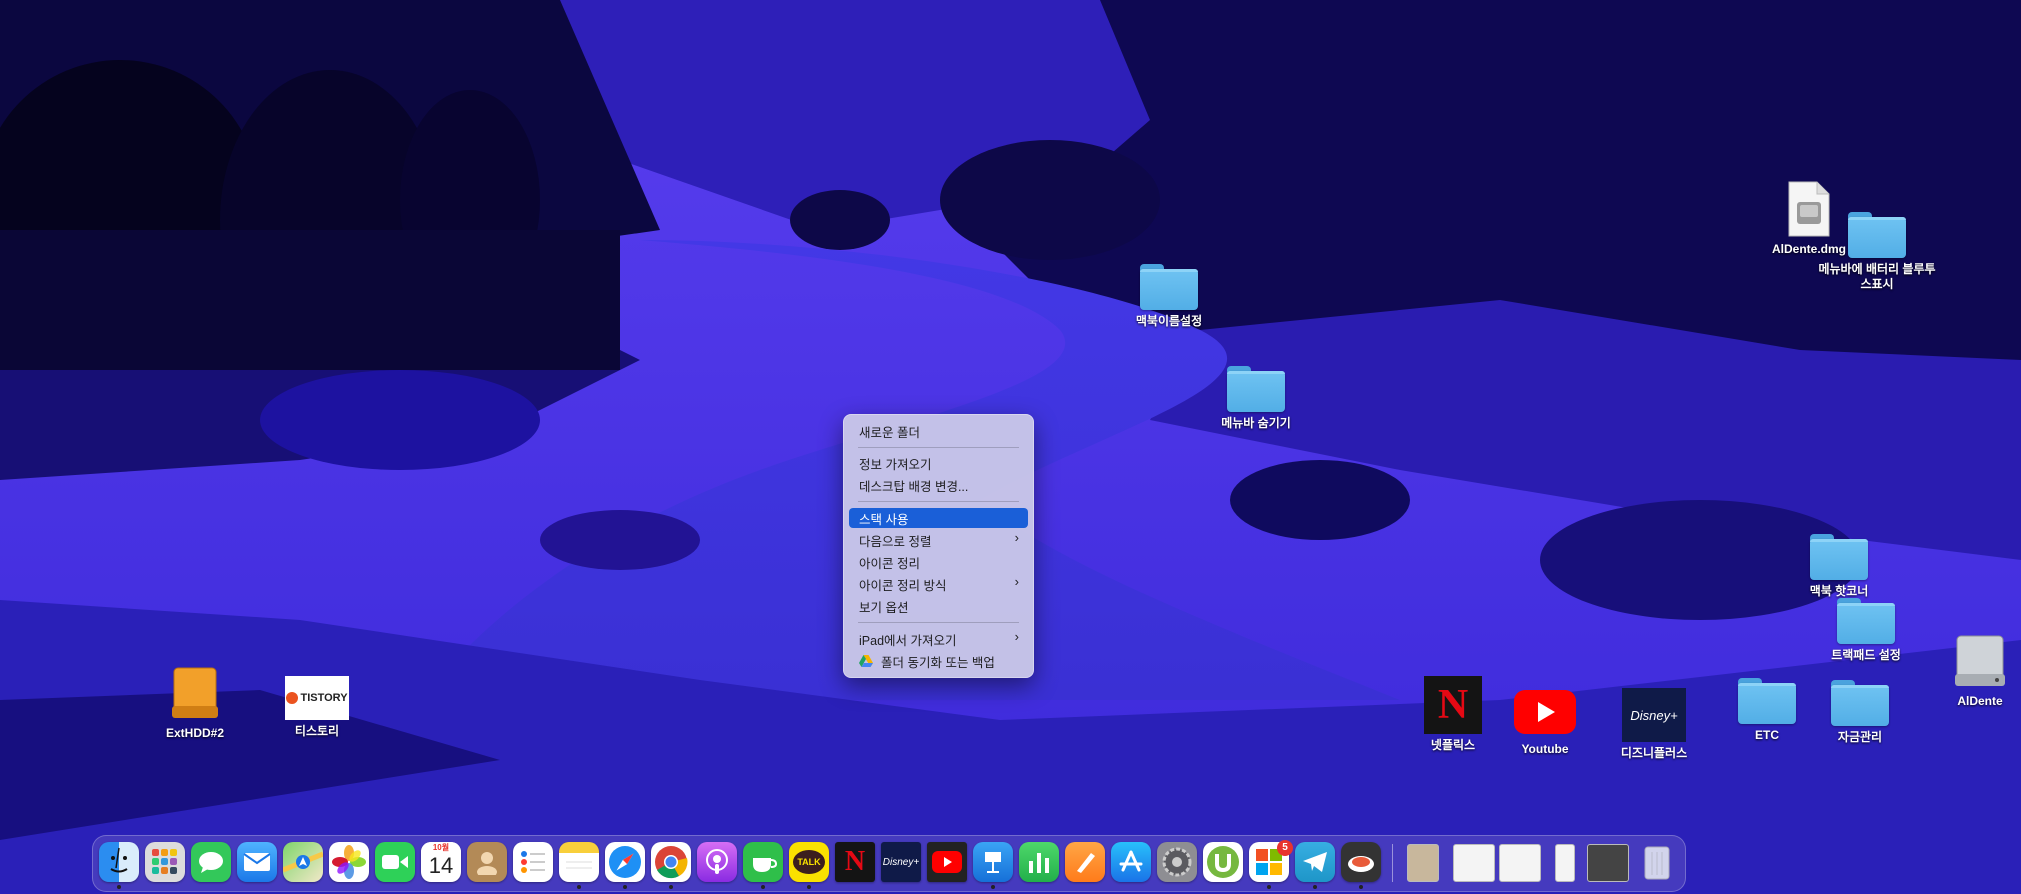 The image size is (2021, 894). I want to click on menu-item-new-folder: 새로운 폴더, so click(938, 431).